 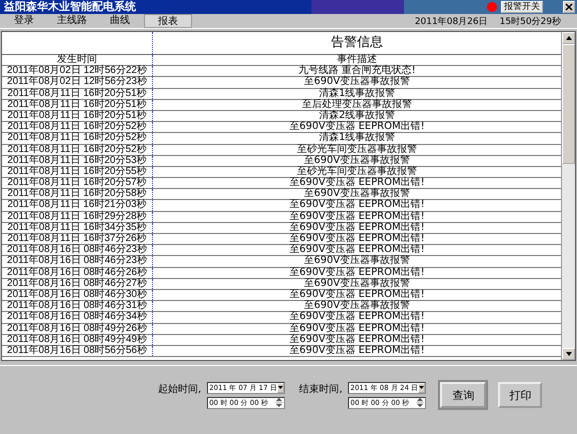 What do you see at coordinates (77, 283) in the screenshot?
I see `table-cell: 2011年08月16日 08时46分27秒` at bounding box center [77, 283].